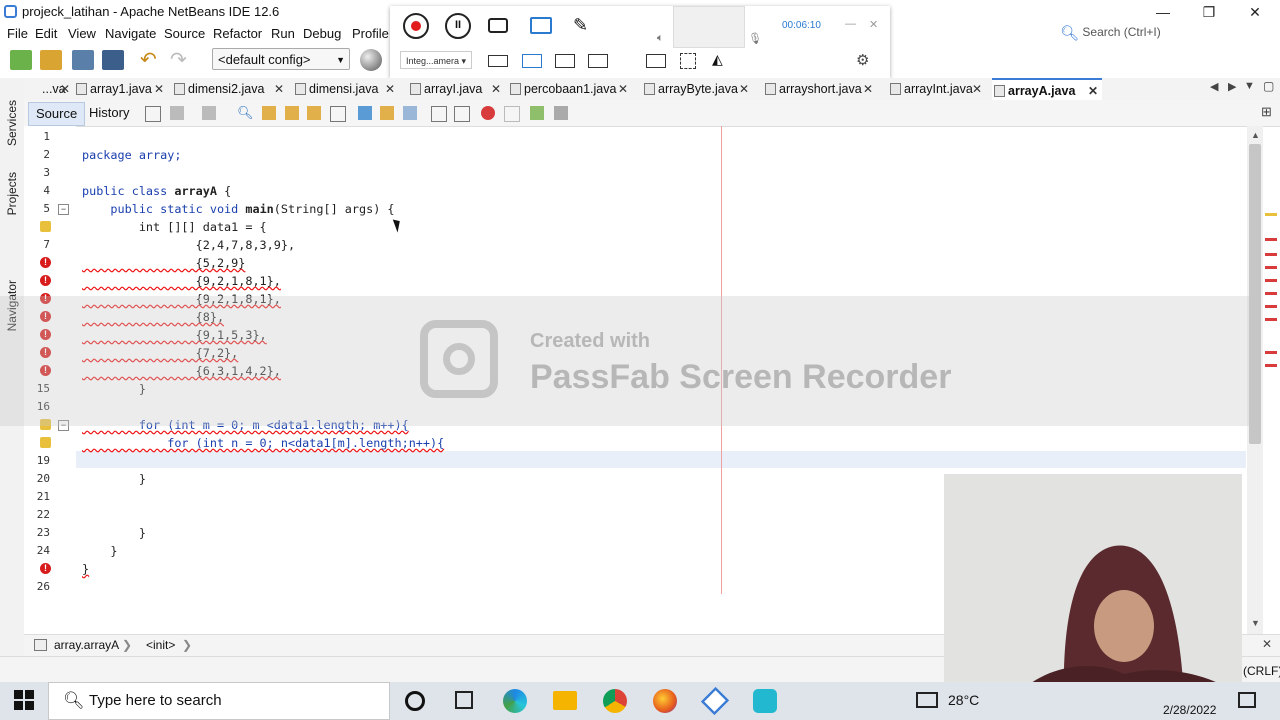 This screenshot has width=1280, height=720. I want to click on tab-arrayshort: arrayshort.java ✕, so click(820, 89).